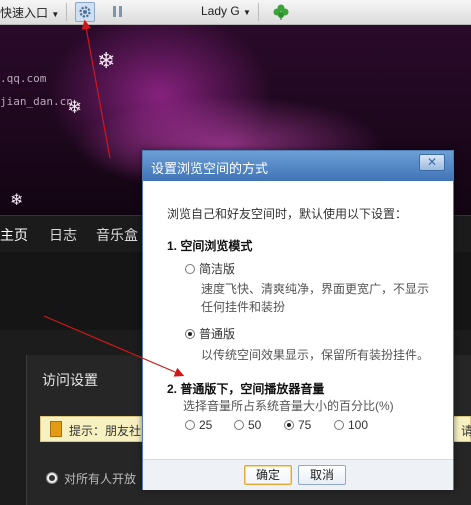 This screenshot has width=471, height=505. I want to click on quick-entry-label: 快速入口, so click(24, 13).